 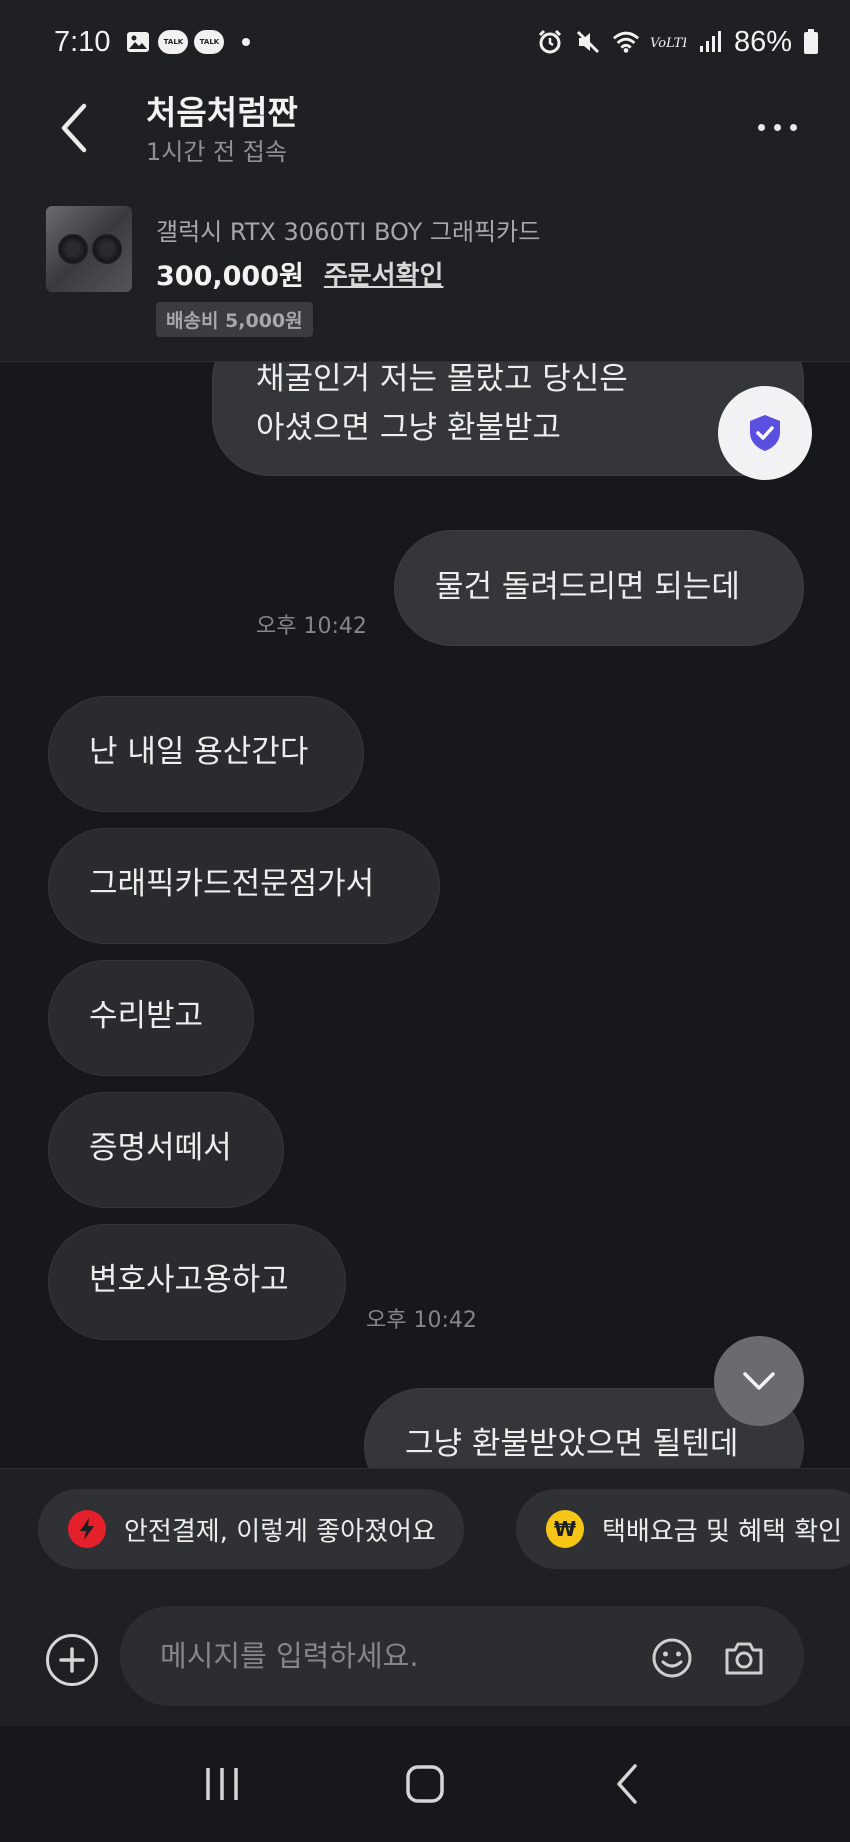 I want to click on message-bubble-incoming: 수리받고, so click(x=151, y=1018).